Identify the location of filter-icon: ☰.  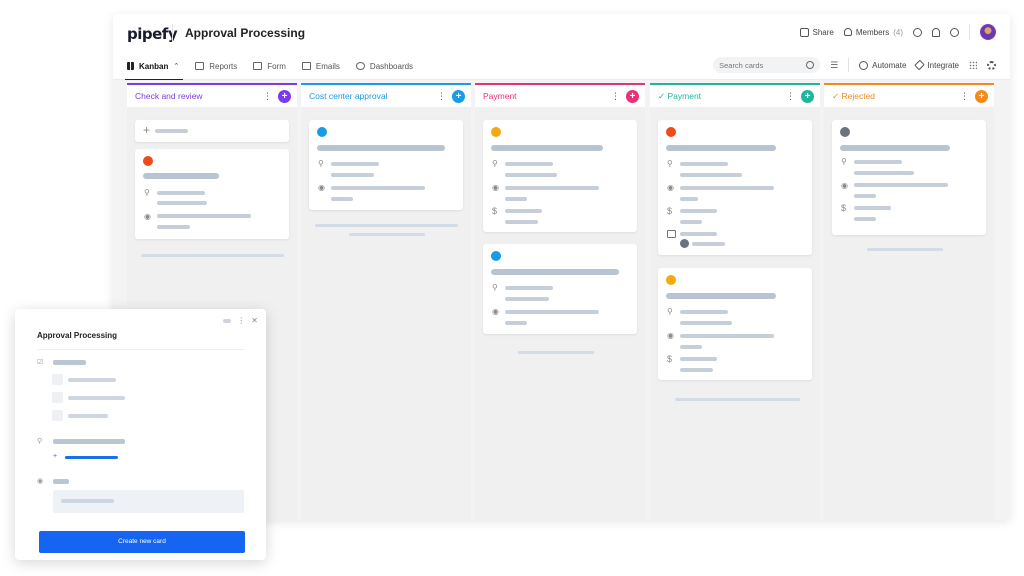
(834, 65).